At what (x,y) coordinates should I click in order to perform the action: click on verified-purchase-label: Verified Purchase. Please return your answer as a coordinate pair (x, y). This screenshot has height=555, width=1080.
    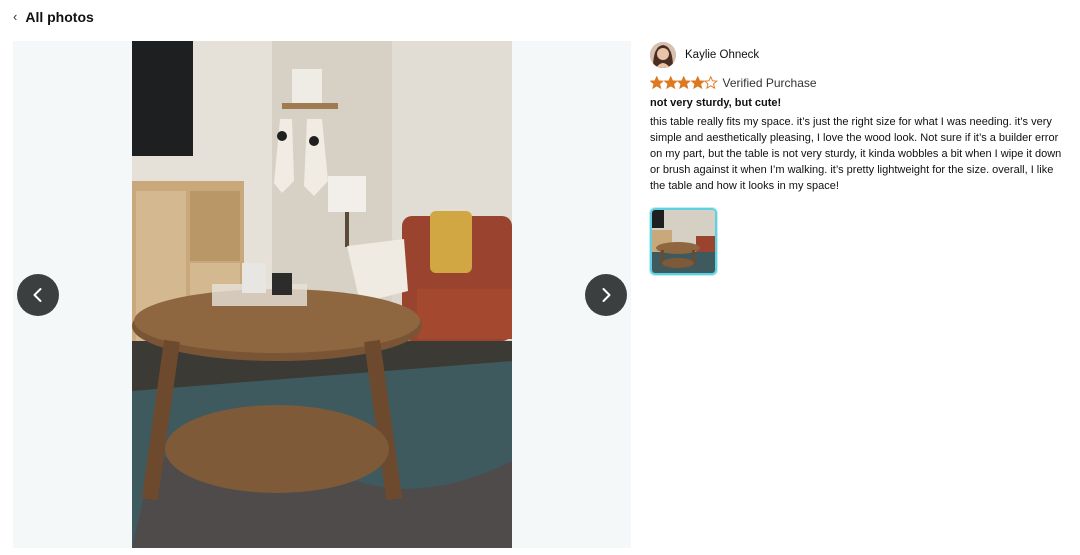
    Looking at the image, I should click on (769, 83).